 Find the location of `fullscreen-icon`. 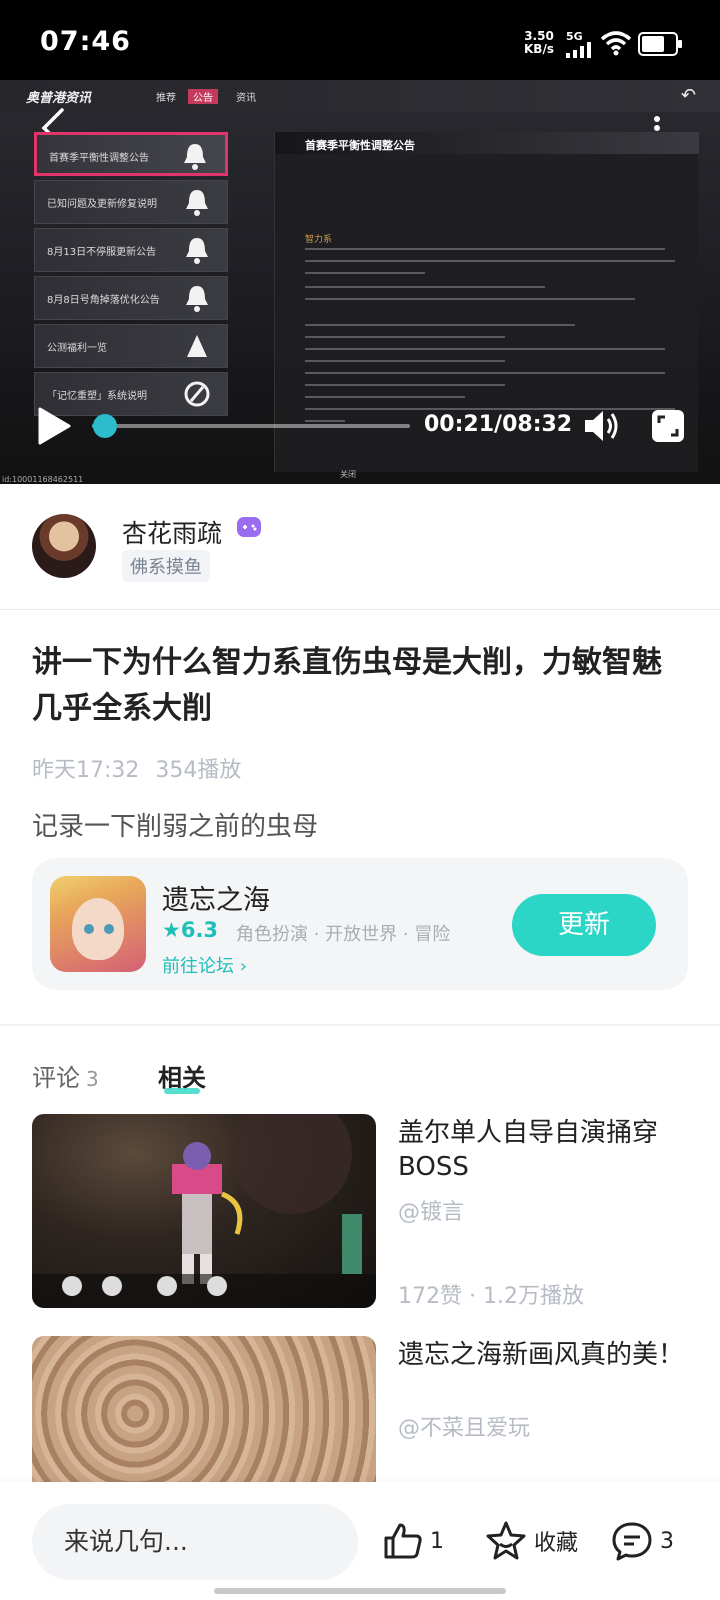

fullscreen-icon is located at coordinates (668, 426).